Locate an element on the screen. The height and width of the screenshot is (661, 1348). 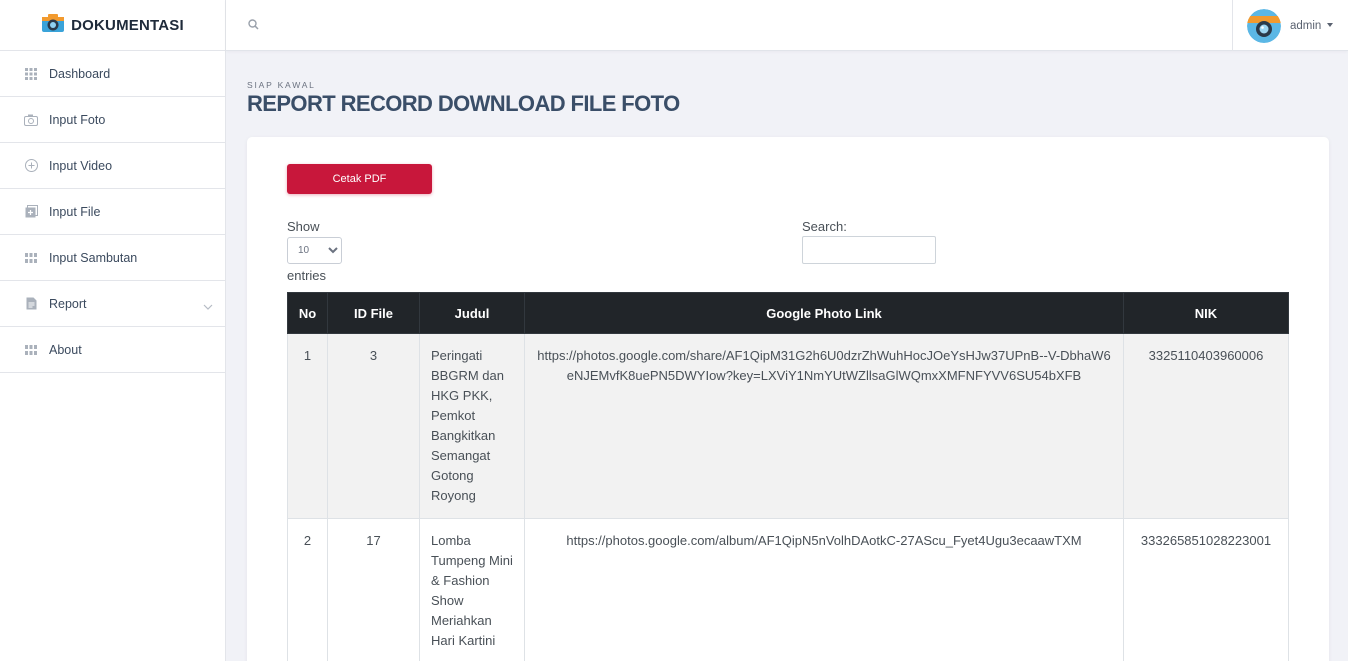
sidebar-item-label: Input File is located at coordinates (75, 211).